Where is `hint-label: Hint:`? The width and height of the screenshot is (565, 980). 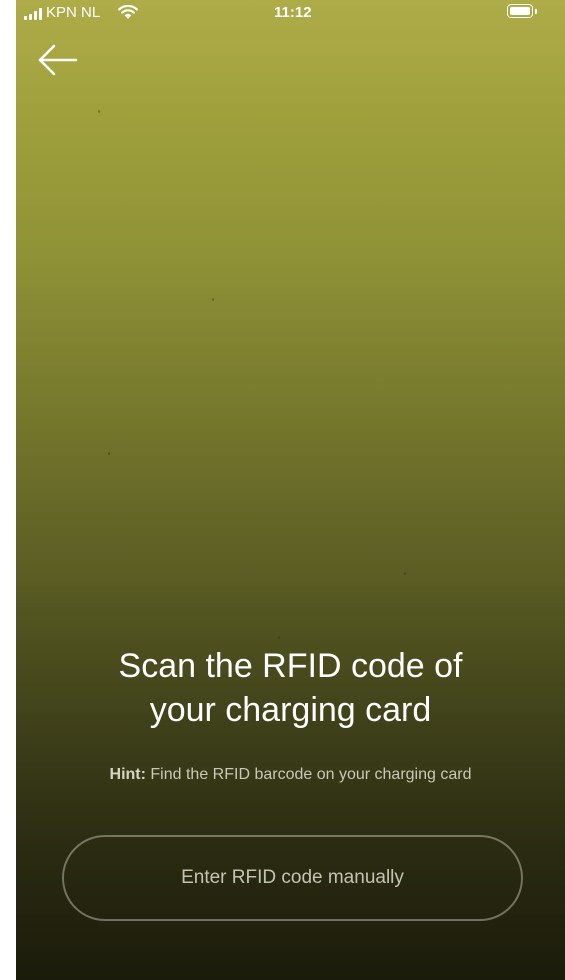
hint-label: Hint: is located at coordinates (127, 774).